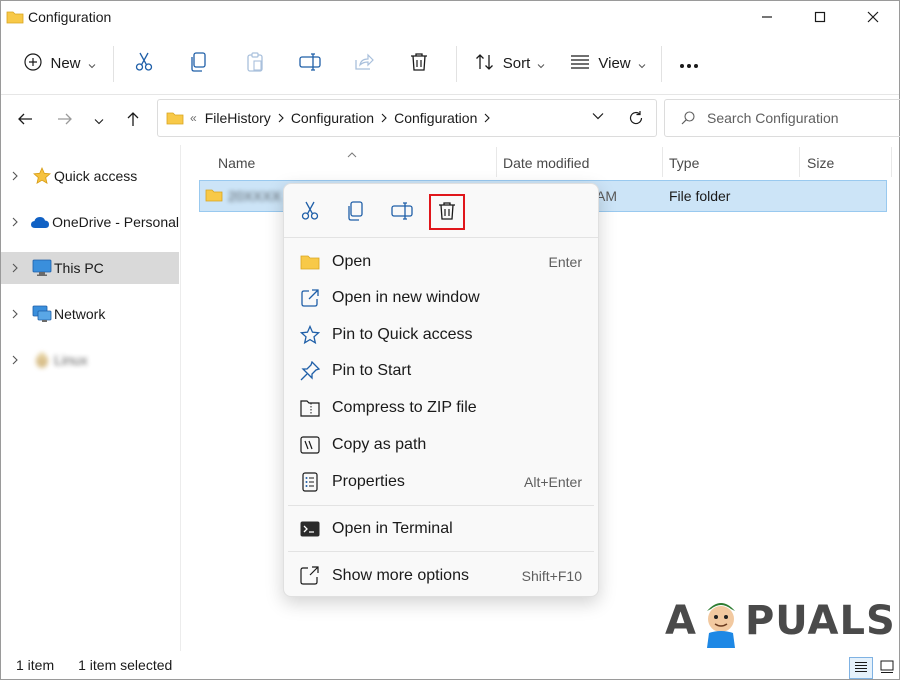 This screenshot has width=900, height=680. I want to click on back-button, so click(25, 120).